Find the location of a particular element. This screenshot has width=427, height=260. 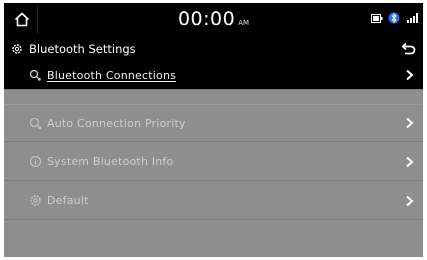

back-button is located at coordinates (409, 49).